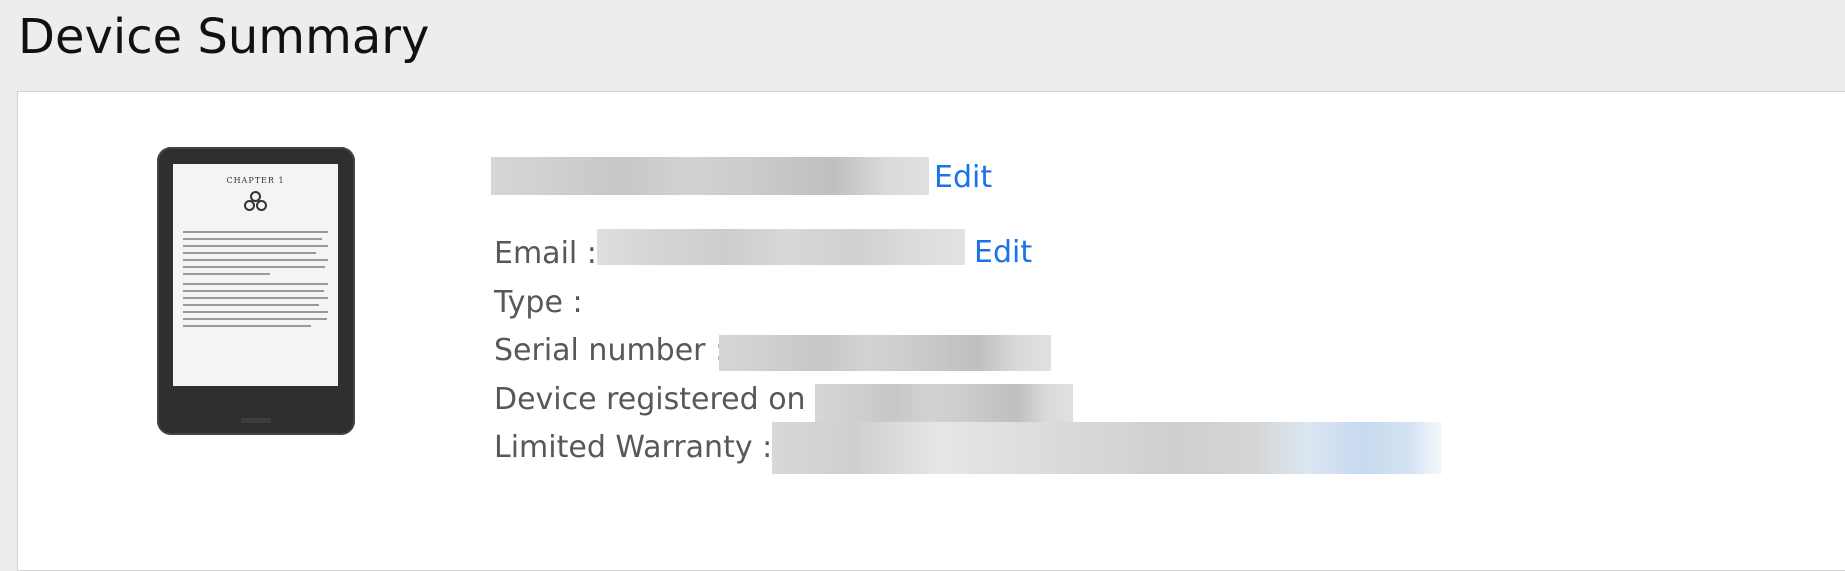  What do you see at coordinates (963, 178) in the screenshot?
I see `edit-device-name-link: Edit` at bounding box center [963, 178].